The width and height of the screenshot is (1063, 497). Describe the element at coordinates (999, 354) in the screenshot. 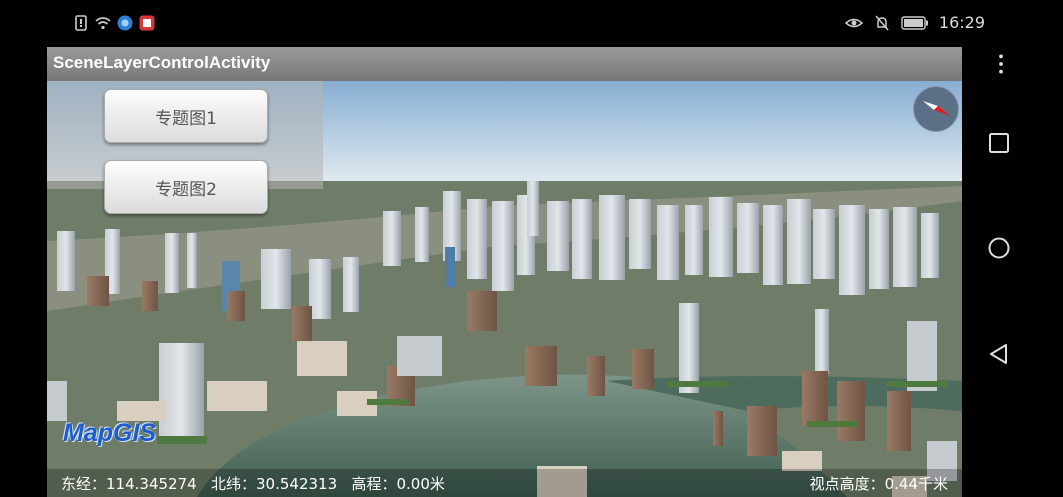

I see `back-icon` at that location.